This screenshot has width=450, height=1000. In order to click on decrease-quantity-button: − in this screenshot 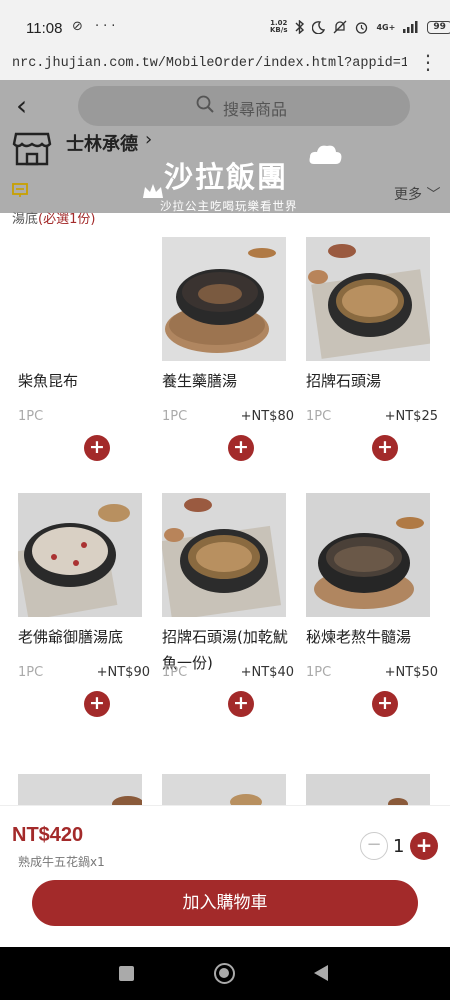, I will do `click(374, 846)`.